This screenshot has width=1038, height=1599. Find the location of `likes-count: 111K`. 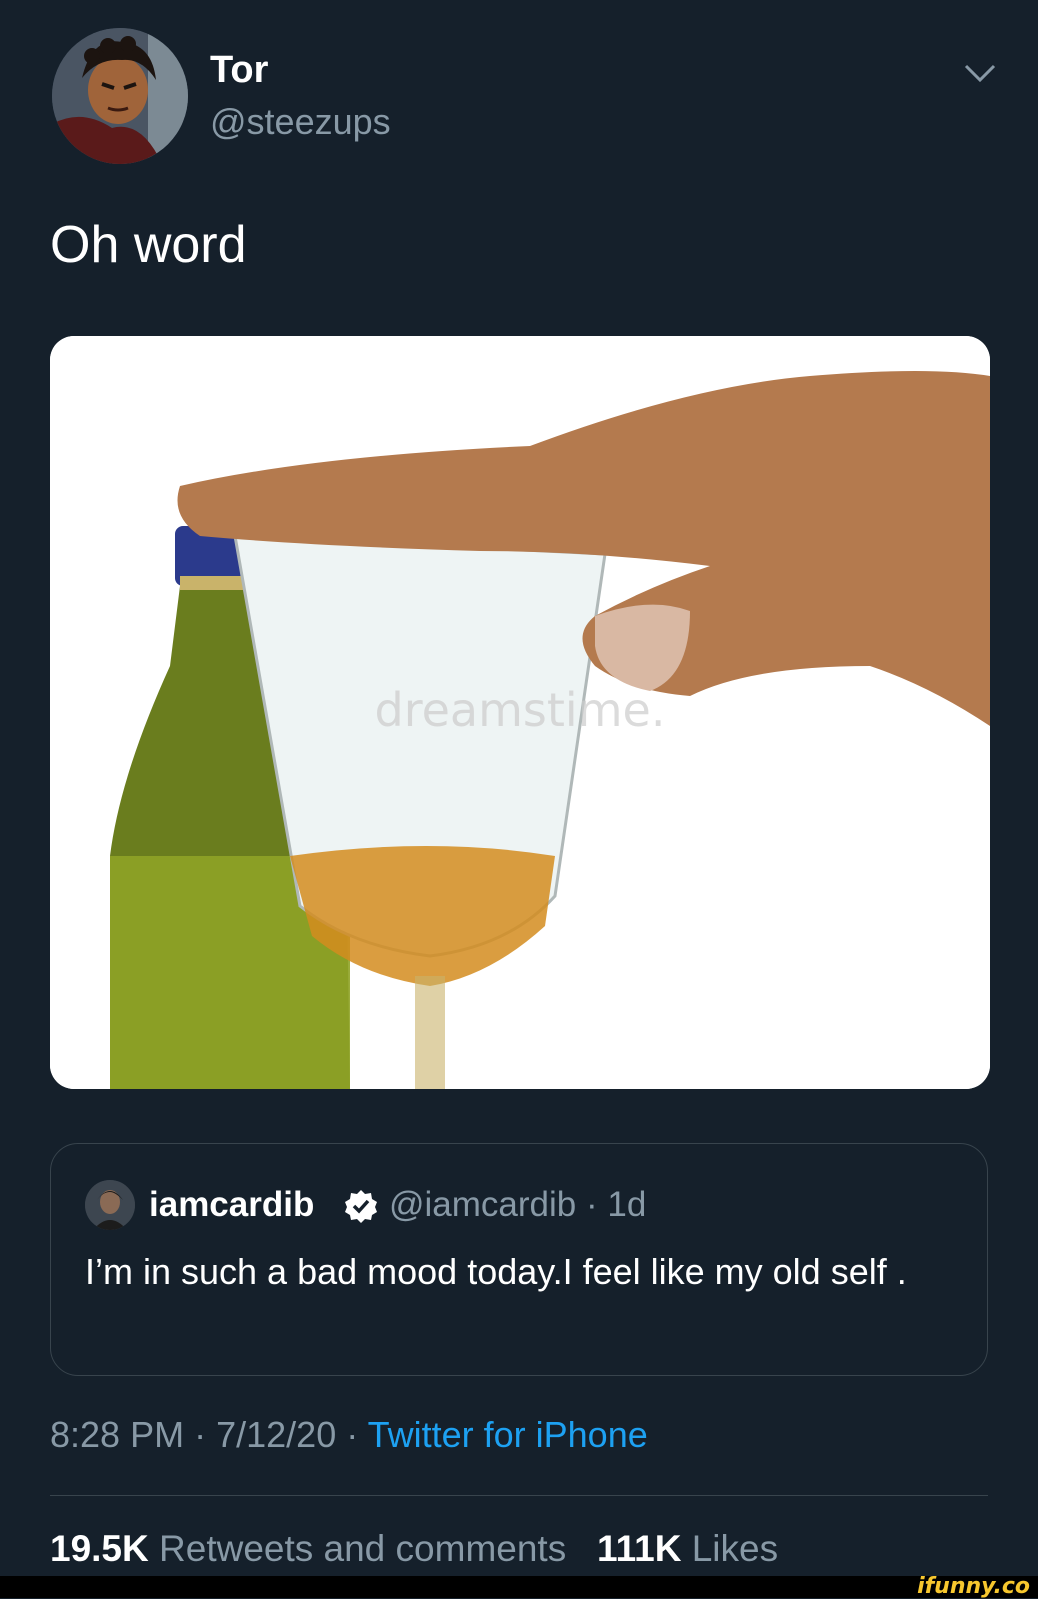

likes-count: 111K is located at coordinates (639, 1548).